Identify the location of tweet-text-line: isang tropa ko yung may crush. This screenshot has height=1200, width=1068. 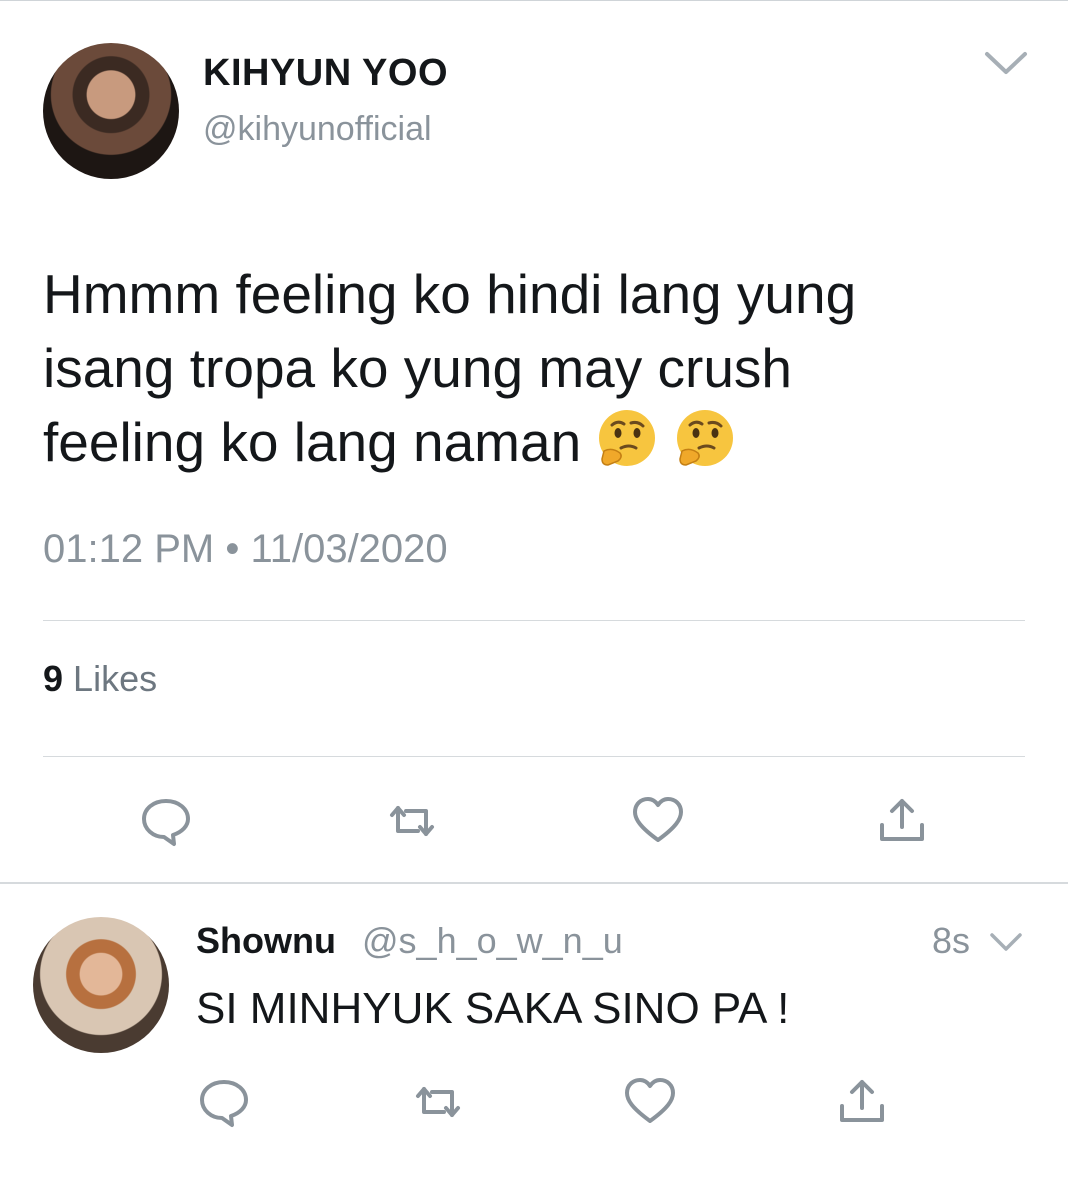
(417, 368).